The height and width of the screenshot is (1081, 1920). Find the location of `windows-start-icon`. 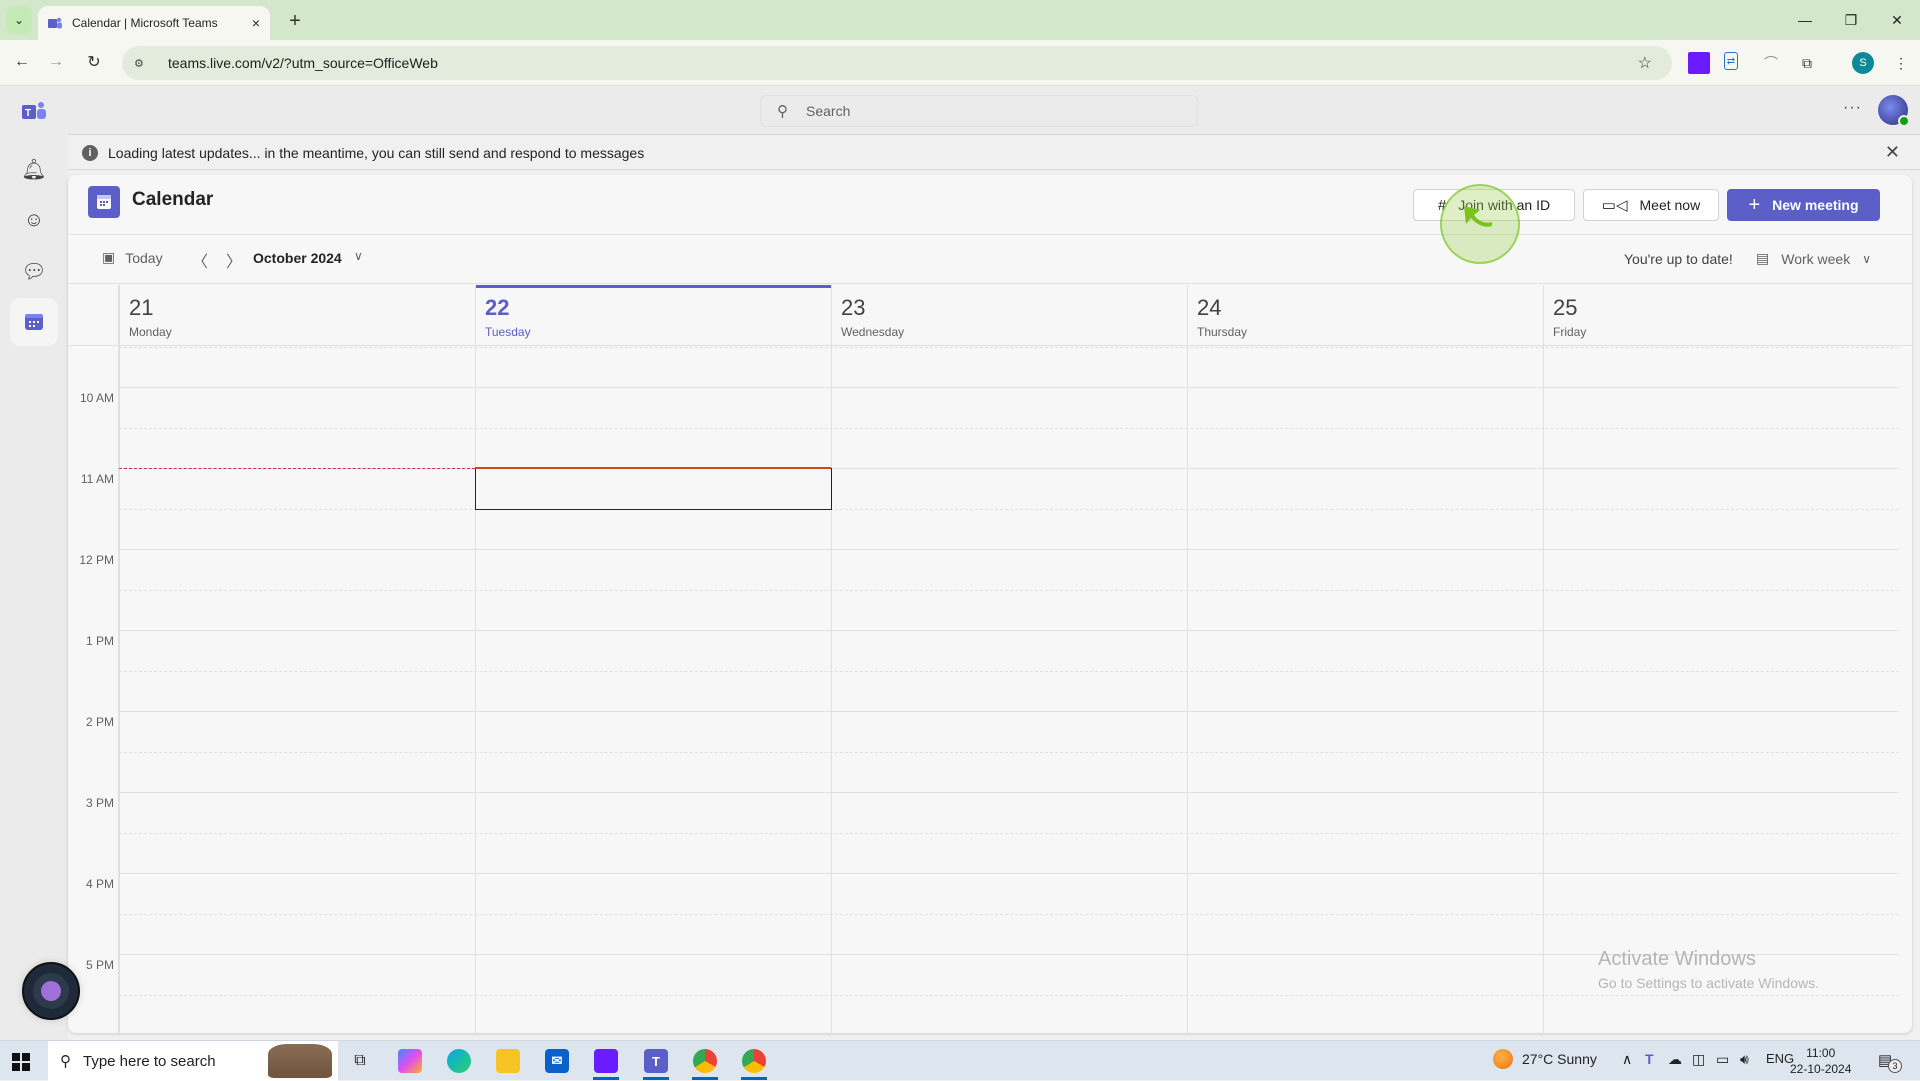

windows-start-icon is located at coordinates (21, 1062).